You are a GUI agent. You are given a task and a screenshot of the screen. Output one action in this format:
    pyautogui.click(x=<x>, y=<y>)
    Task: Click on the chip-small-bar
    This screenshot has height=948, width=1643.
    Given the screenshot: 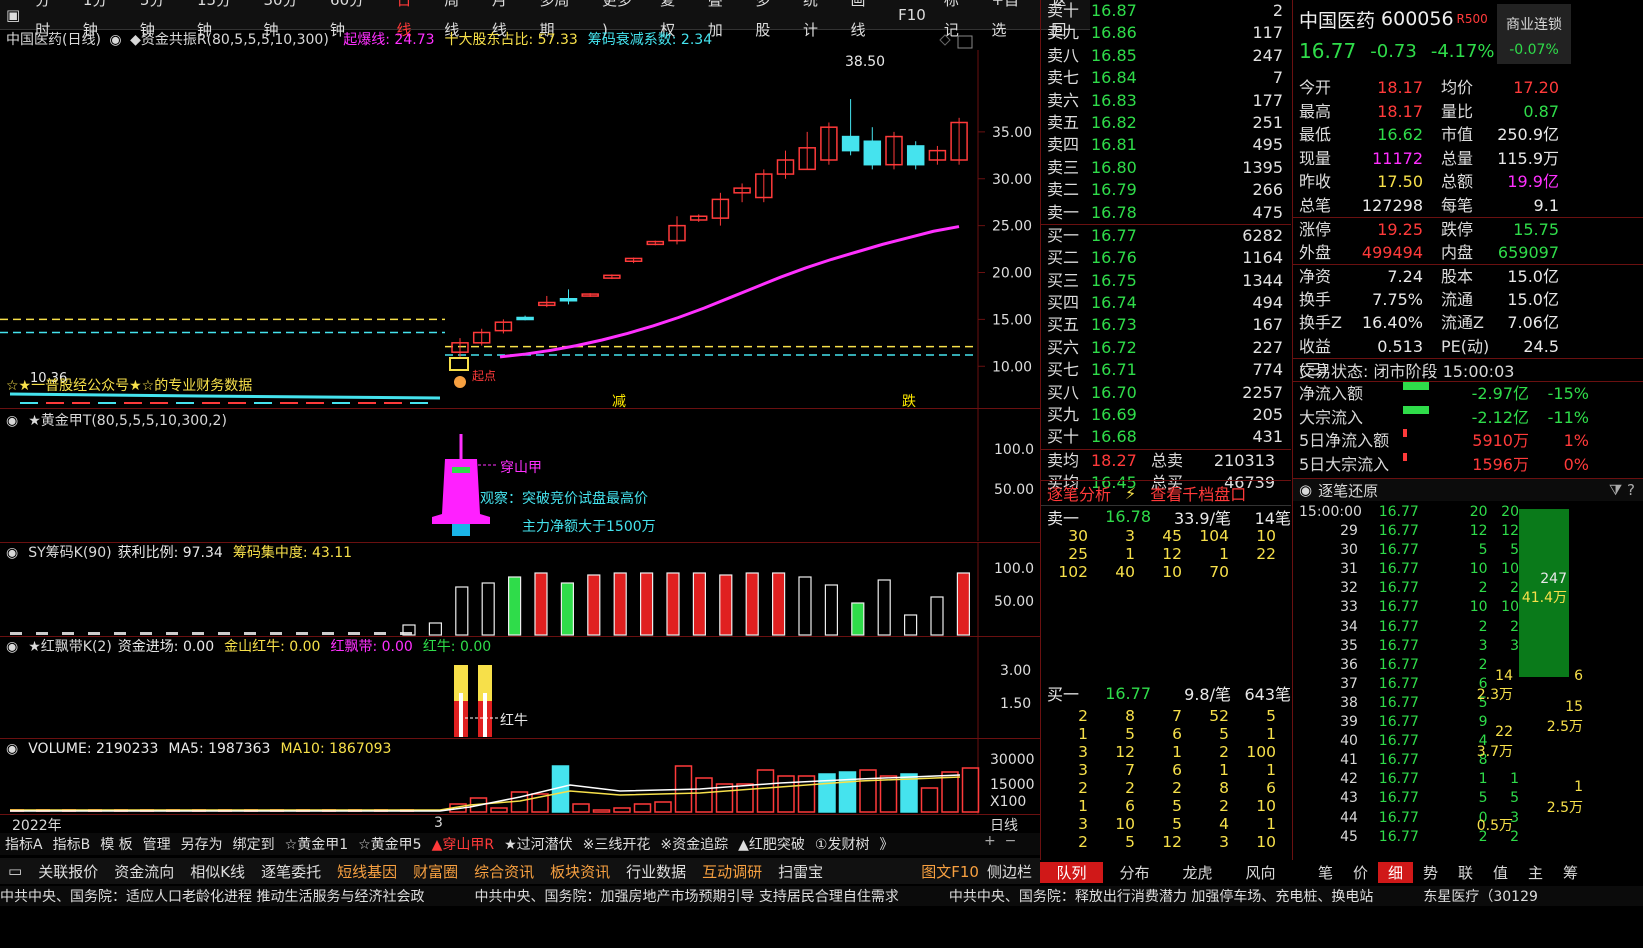 What is the action you would take?
    pyautogui.click(x=16, y=633)
    